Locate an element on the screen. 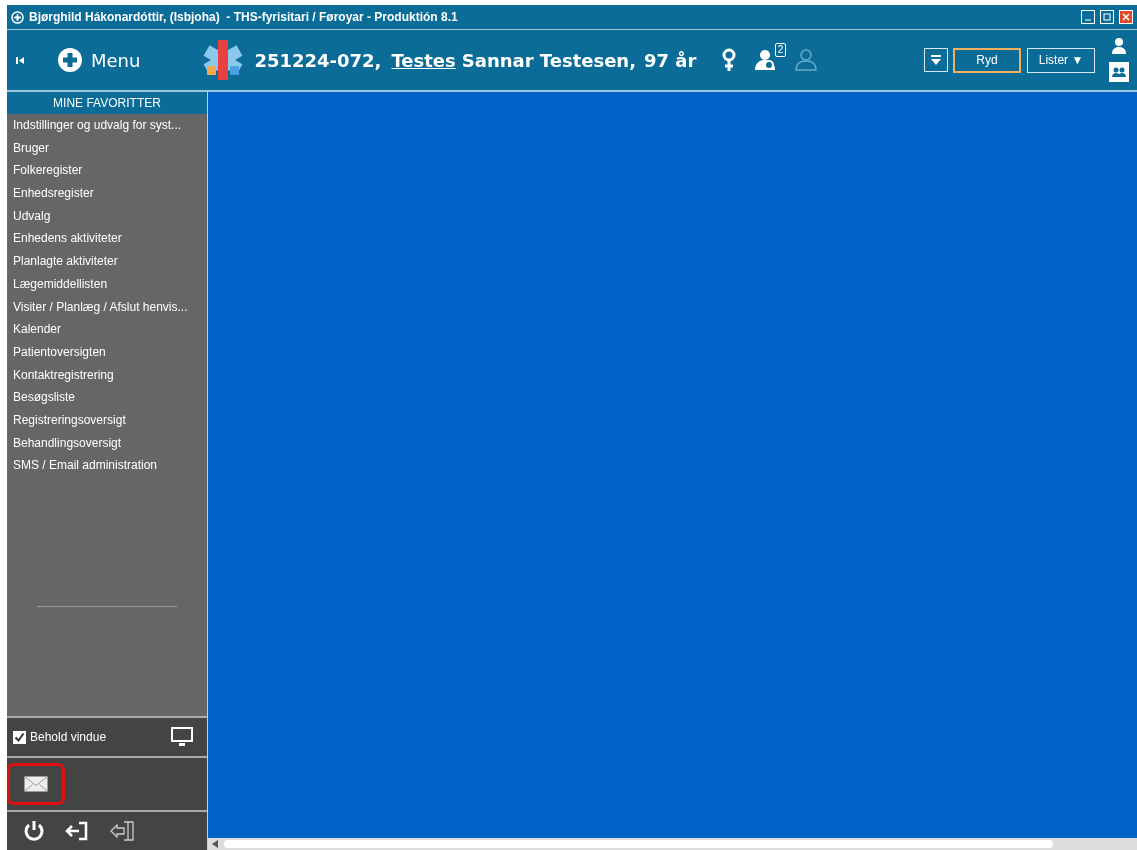 The image size is (1137, 850). exit-outline-icon is located at coordinates (123, 831).